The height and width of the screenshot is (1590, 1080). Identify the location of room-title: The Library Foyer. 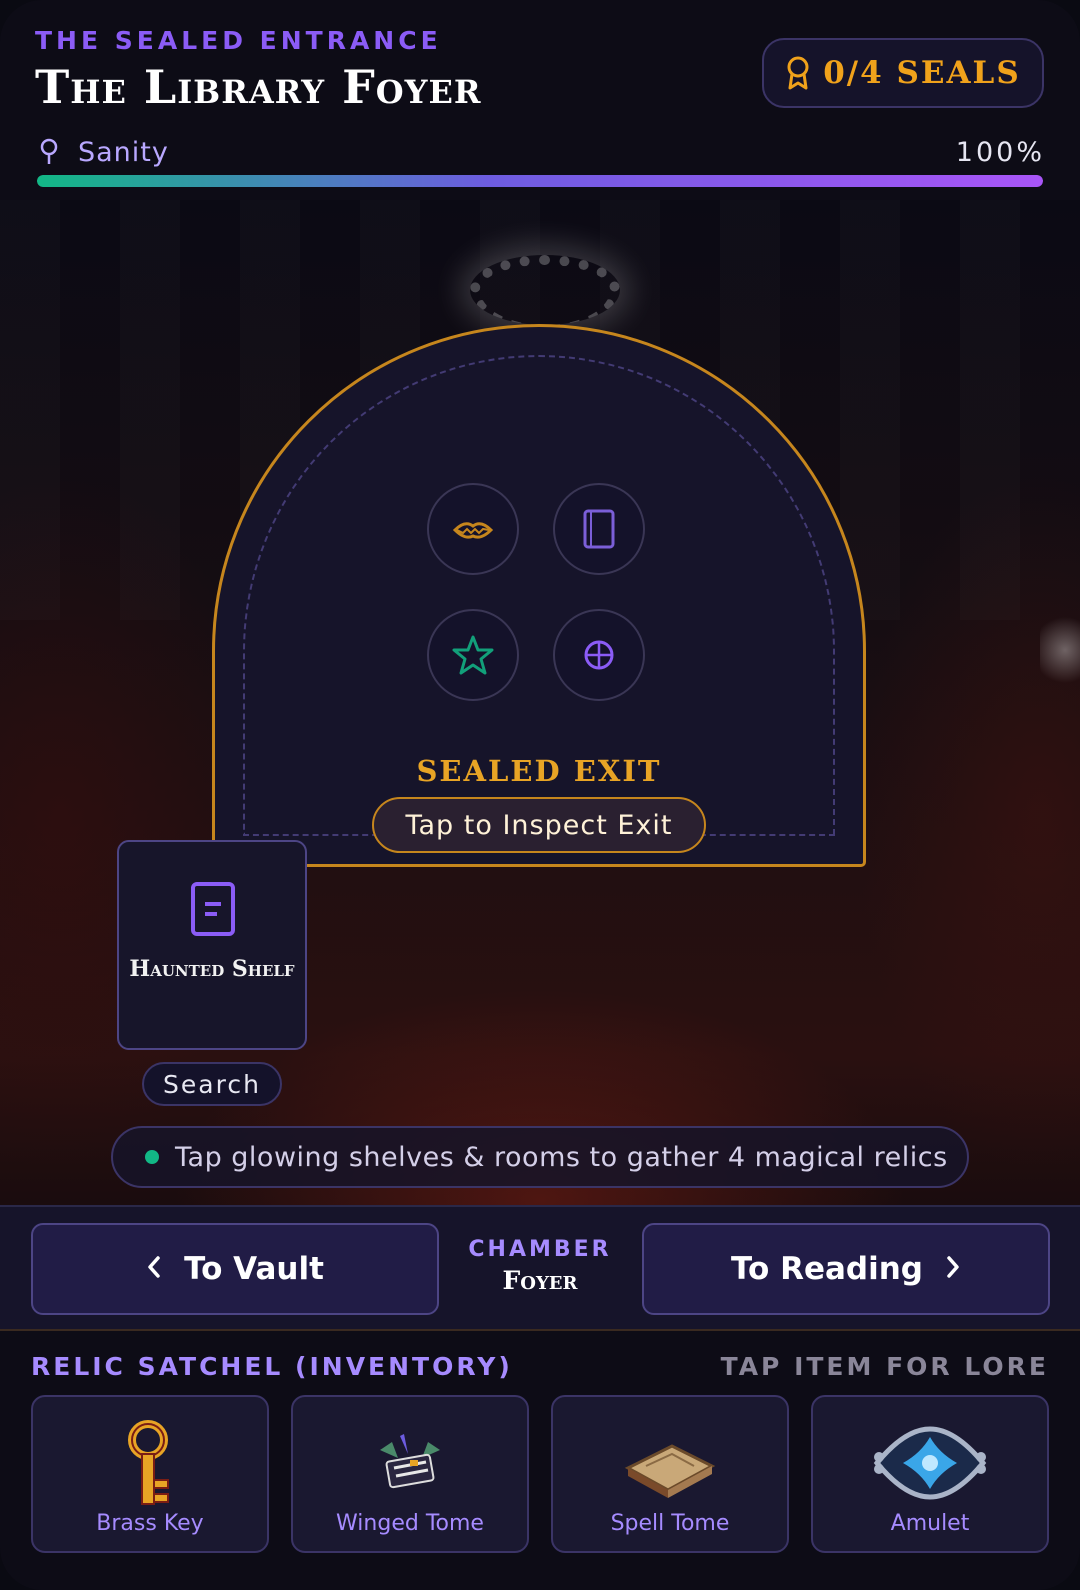
(258, 87).